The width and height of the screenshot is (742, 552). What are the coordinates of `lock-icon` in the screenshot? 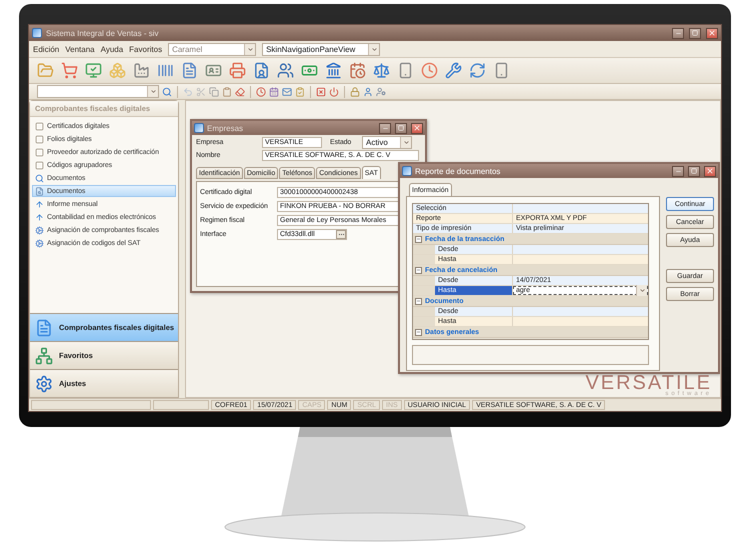 It's located at (355, 91).